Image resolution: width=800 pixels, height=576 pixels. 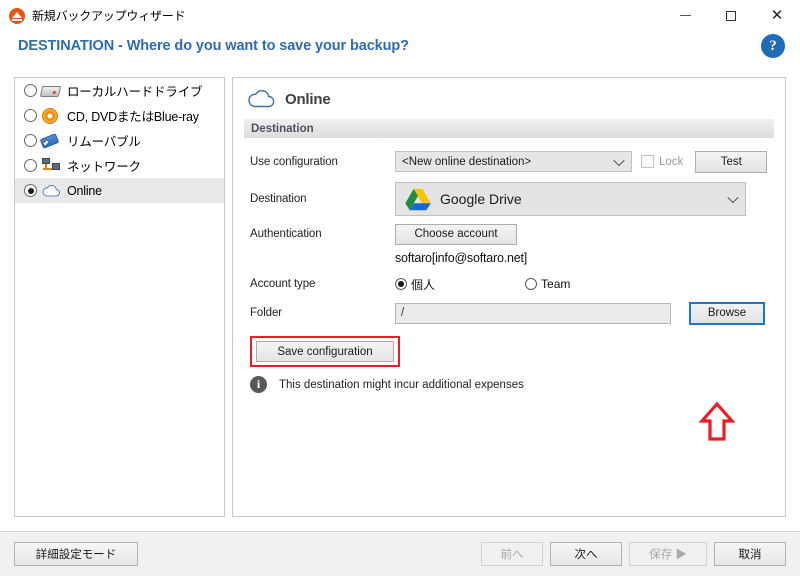 I want to click on account-type-label: Account type, so click(x=283, y=284).